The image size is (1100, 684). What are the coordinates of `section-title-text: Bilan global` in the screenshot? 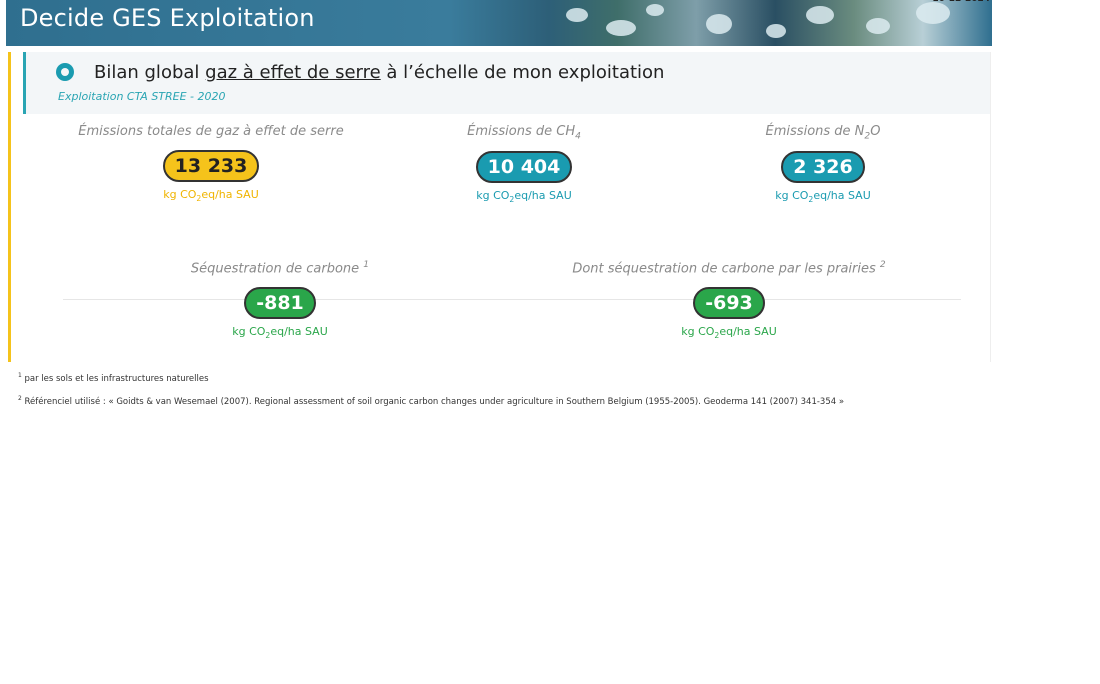 It's located at (150, 72).